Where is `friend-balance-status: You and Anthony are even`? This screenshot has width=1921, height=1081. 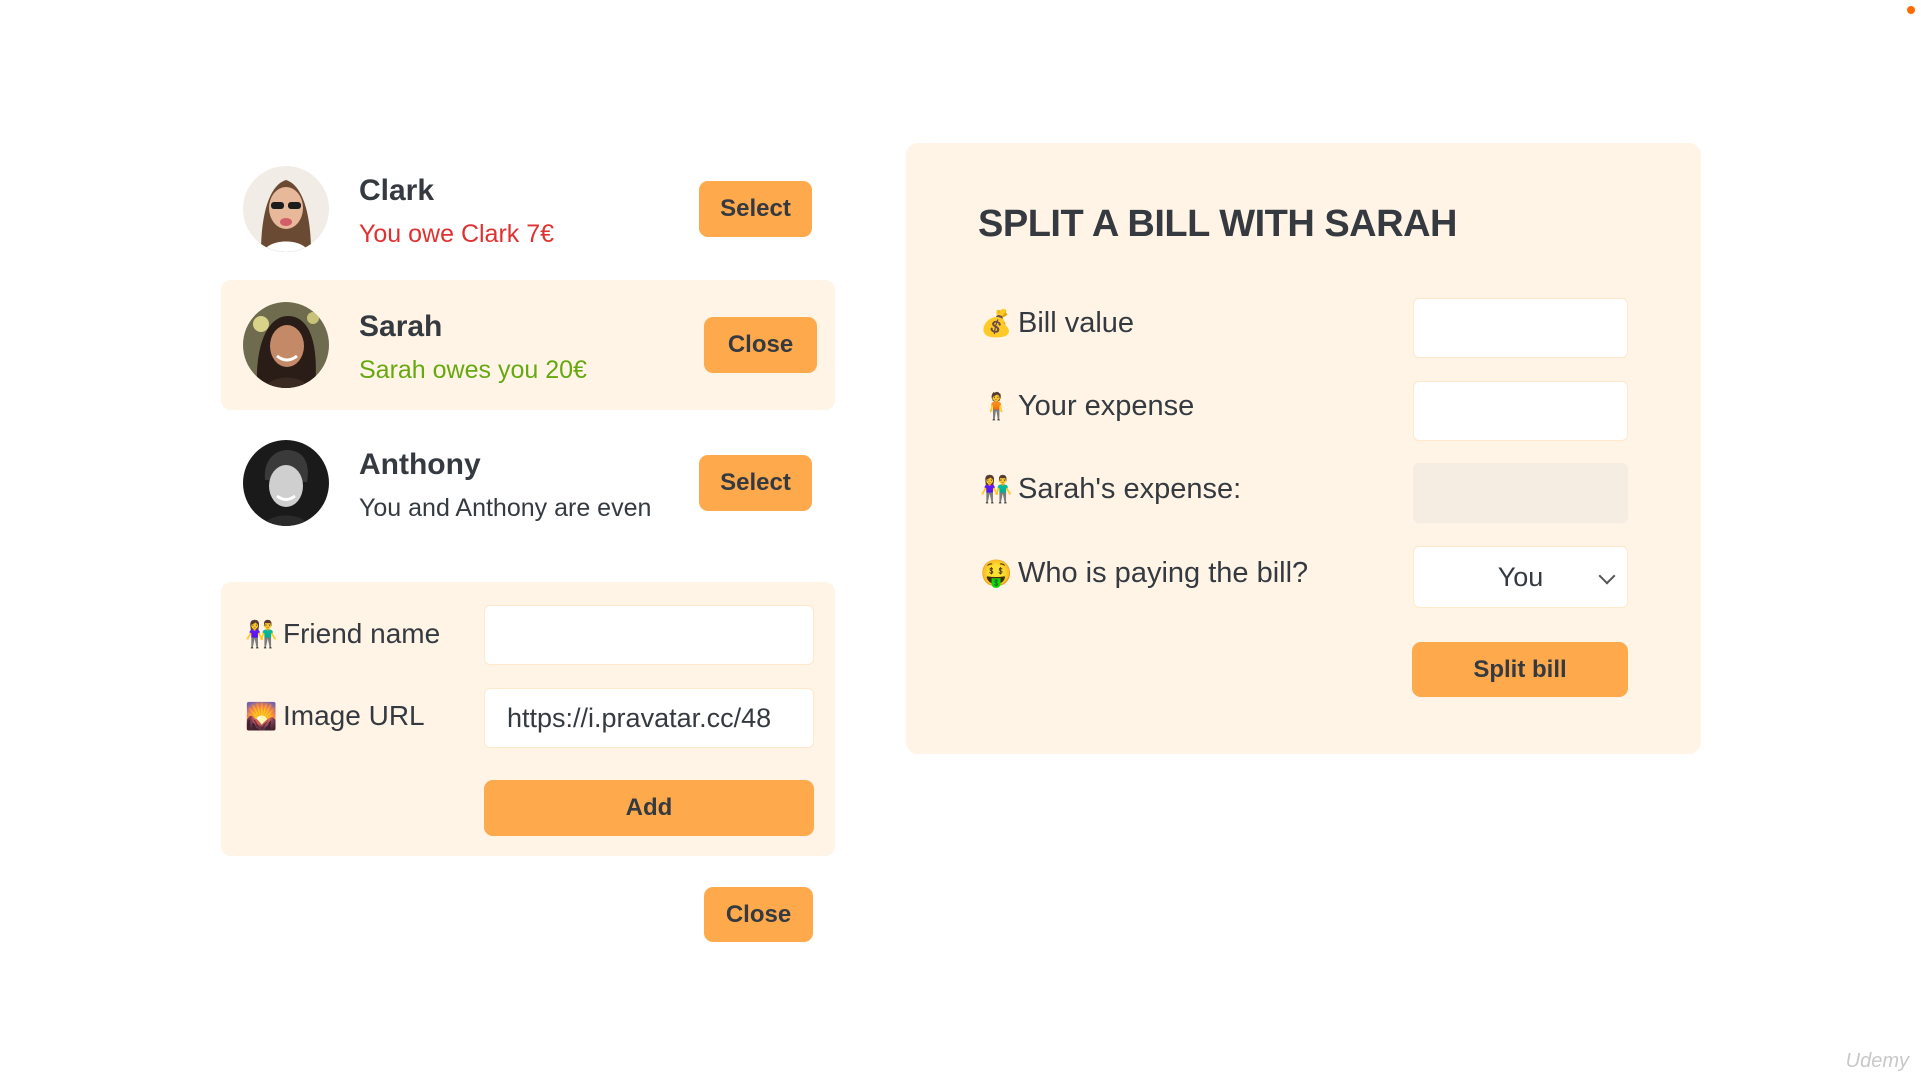 friend-balance-status: You and Anthony are even is located at coordinates (505, 508).